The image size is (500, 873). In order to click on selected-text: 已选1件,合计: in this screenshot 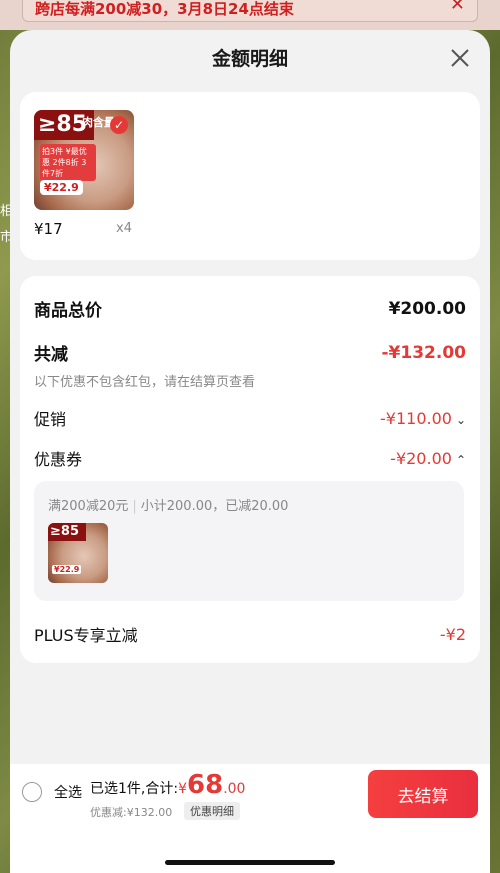, I will do `click(134, 789)`.